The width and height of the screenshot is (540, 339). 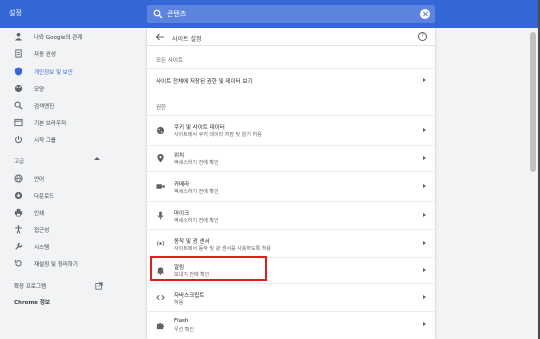 I want to click on sidebar-item-accessibility: 접근성, so click(x=70, y=230).